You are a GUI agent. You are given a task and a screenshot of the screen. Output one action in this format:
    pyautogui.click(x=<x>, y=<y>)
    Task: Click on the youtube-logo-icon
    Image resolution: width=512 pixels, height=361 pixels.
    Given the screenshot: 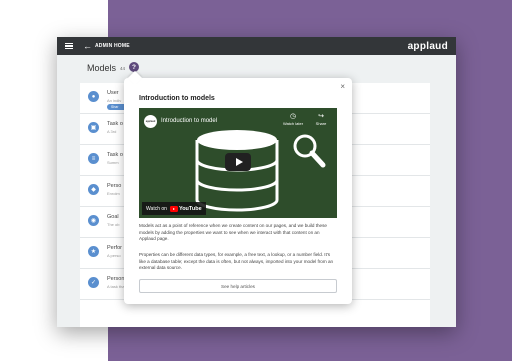 What is the action you would take?
    pyautogui.click(x=173, y=208)
    